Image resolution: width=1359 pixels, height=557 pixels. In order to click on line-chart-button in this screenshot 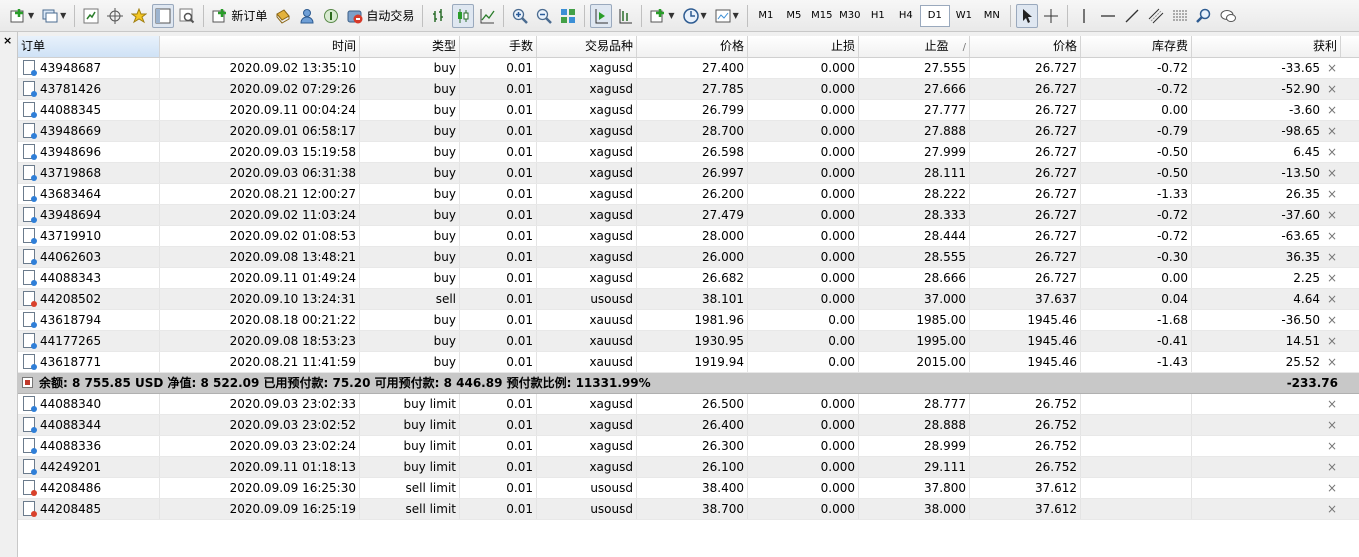, I will do `click(487, 16)`.